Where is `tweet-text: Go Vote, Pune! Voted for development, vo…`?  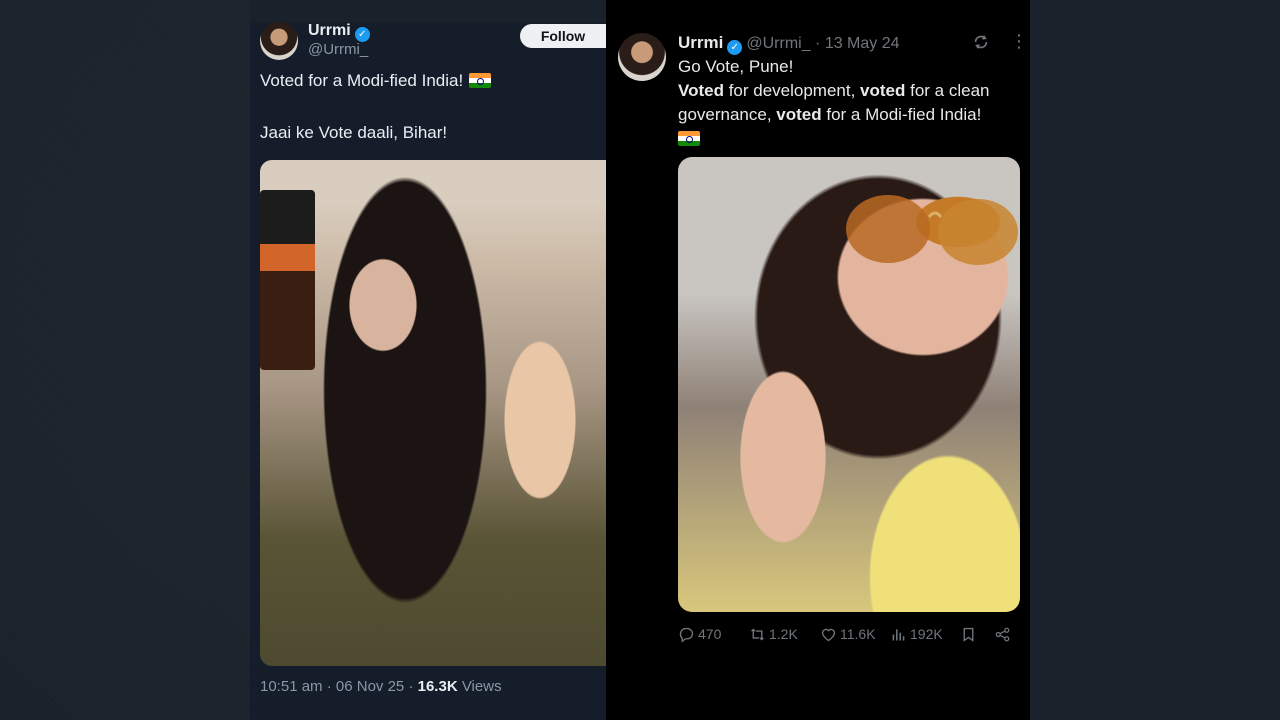
tweet-text: Go Vote, Pune! Voted for development, vo… is located at coordinates (850, 103).